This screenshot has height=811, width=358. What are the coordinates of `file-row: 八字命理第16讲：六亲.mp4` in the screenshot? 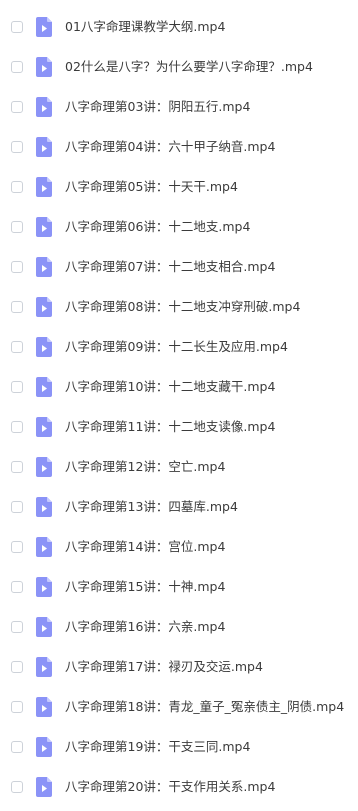 It's located at (179, 627).